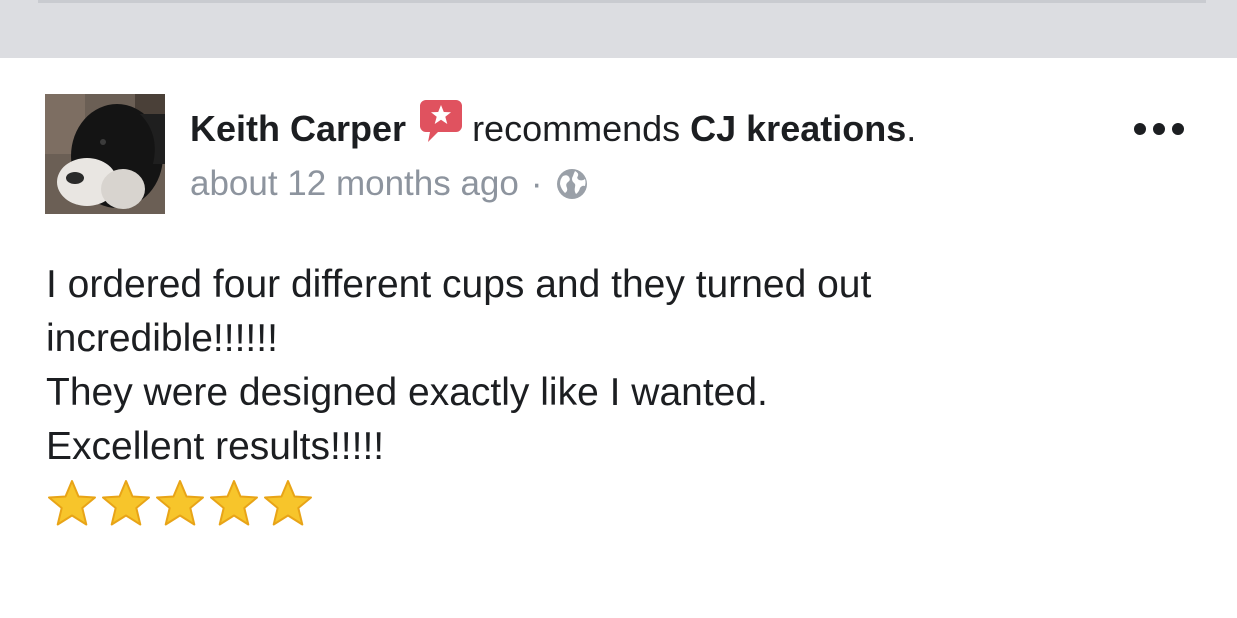 The height and width of the screenshot is (618, 1237). I want to click on avatar, so click(105, 154).